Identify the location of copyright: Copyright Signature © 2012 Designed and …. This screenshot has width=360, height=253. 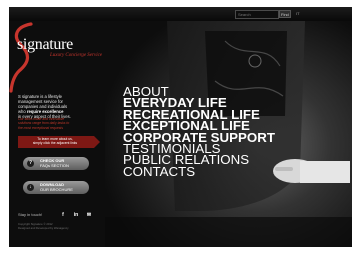
(43, 226).